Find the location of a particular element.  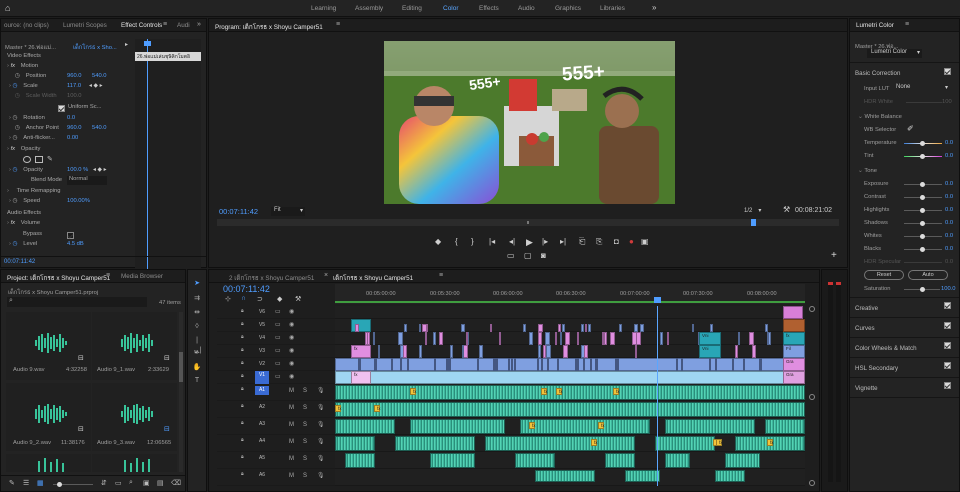

tab-media-browser: Media Browser is located at coordinates (142, 276).